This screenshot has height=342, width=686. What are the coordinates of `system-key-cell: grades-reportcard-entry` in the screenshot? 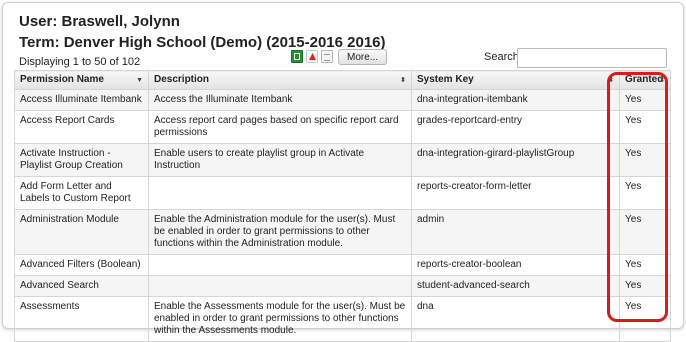 It's located at (515, 127).